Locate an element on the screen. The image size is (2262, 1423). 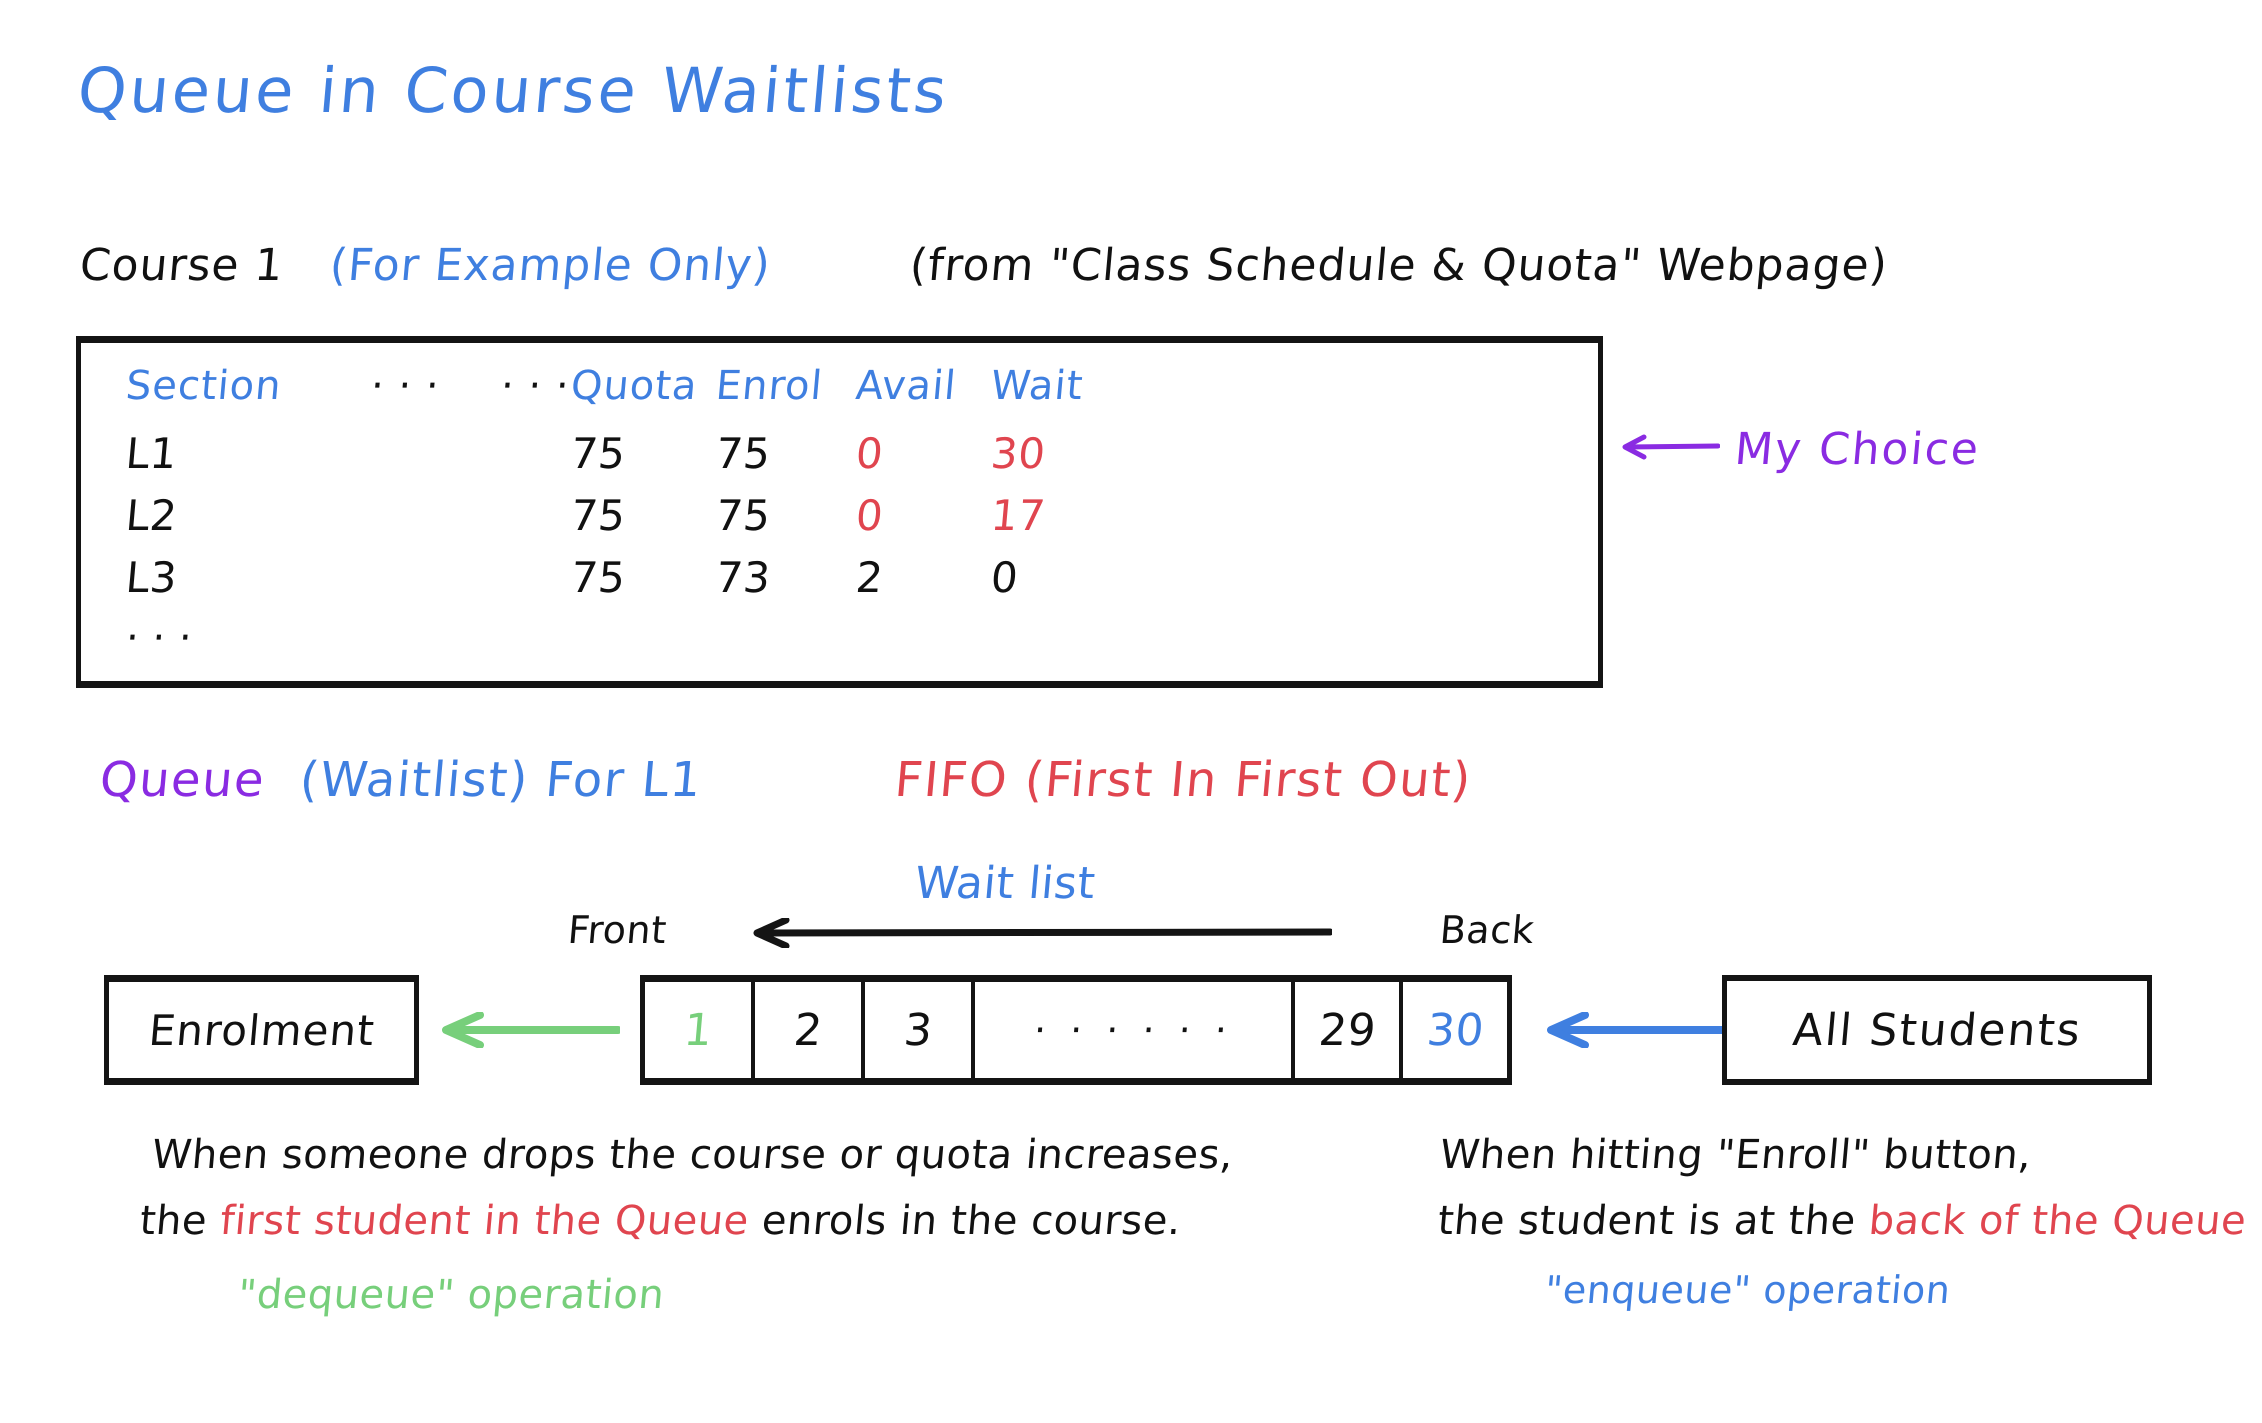
back-label: Back is located at coordinates (1487, 930).